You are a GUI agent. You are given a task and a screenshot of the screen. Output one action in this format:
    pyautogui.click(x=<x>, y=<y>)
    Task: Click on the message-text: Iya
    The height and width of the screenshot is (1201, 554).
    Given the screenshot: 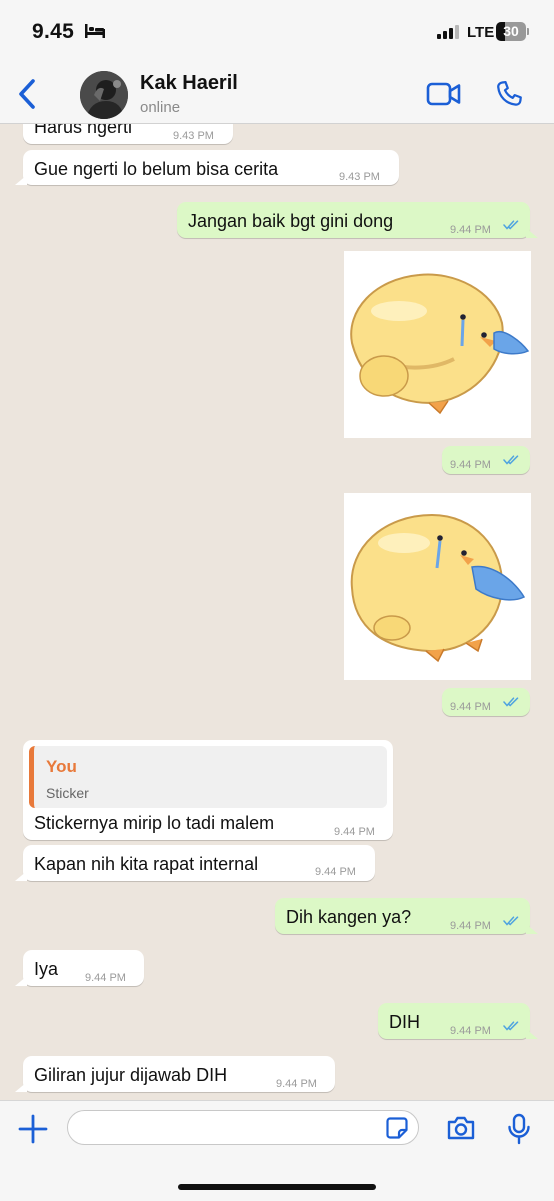 What is the action you would take?
    pyautogui.click(x=46, y=969)
    